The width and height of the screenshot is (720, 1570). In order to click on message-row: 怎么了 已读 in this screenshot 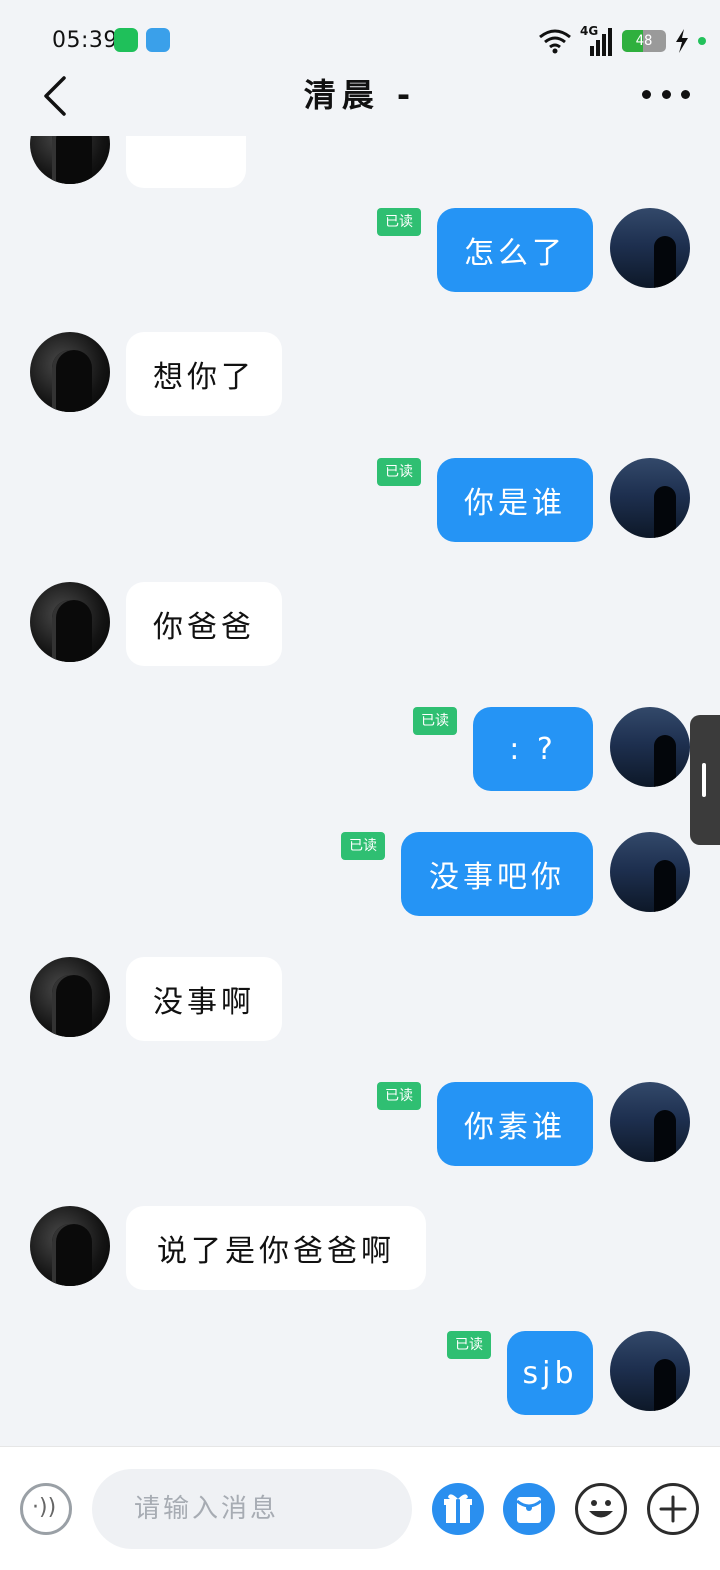, I will do `click(360, 250)`.